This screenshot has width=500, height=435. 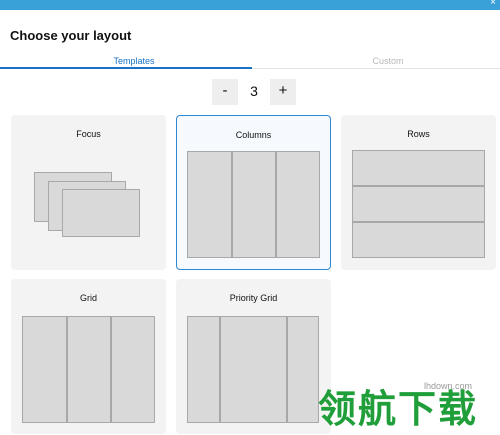 I want to click on layout-card-grid: Grid, so click(x=88, y=356).